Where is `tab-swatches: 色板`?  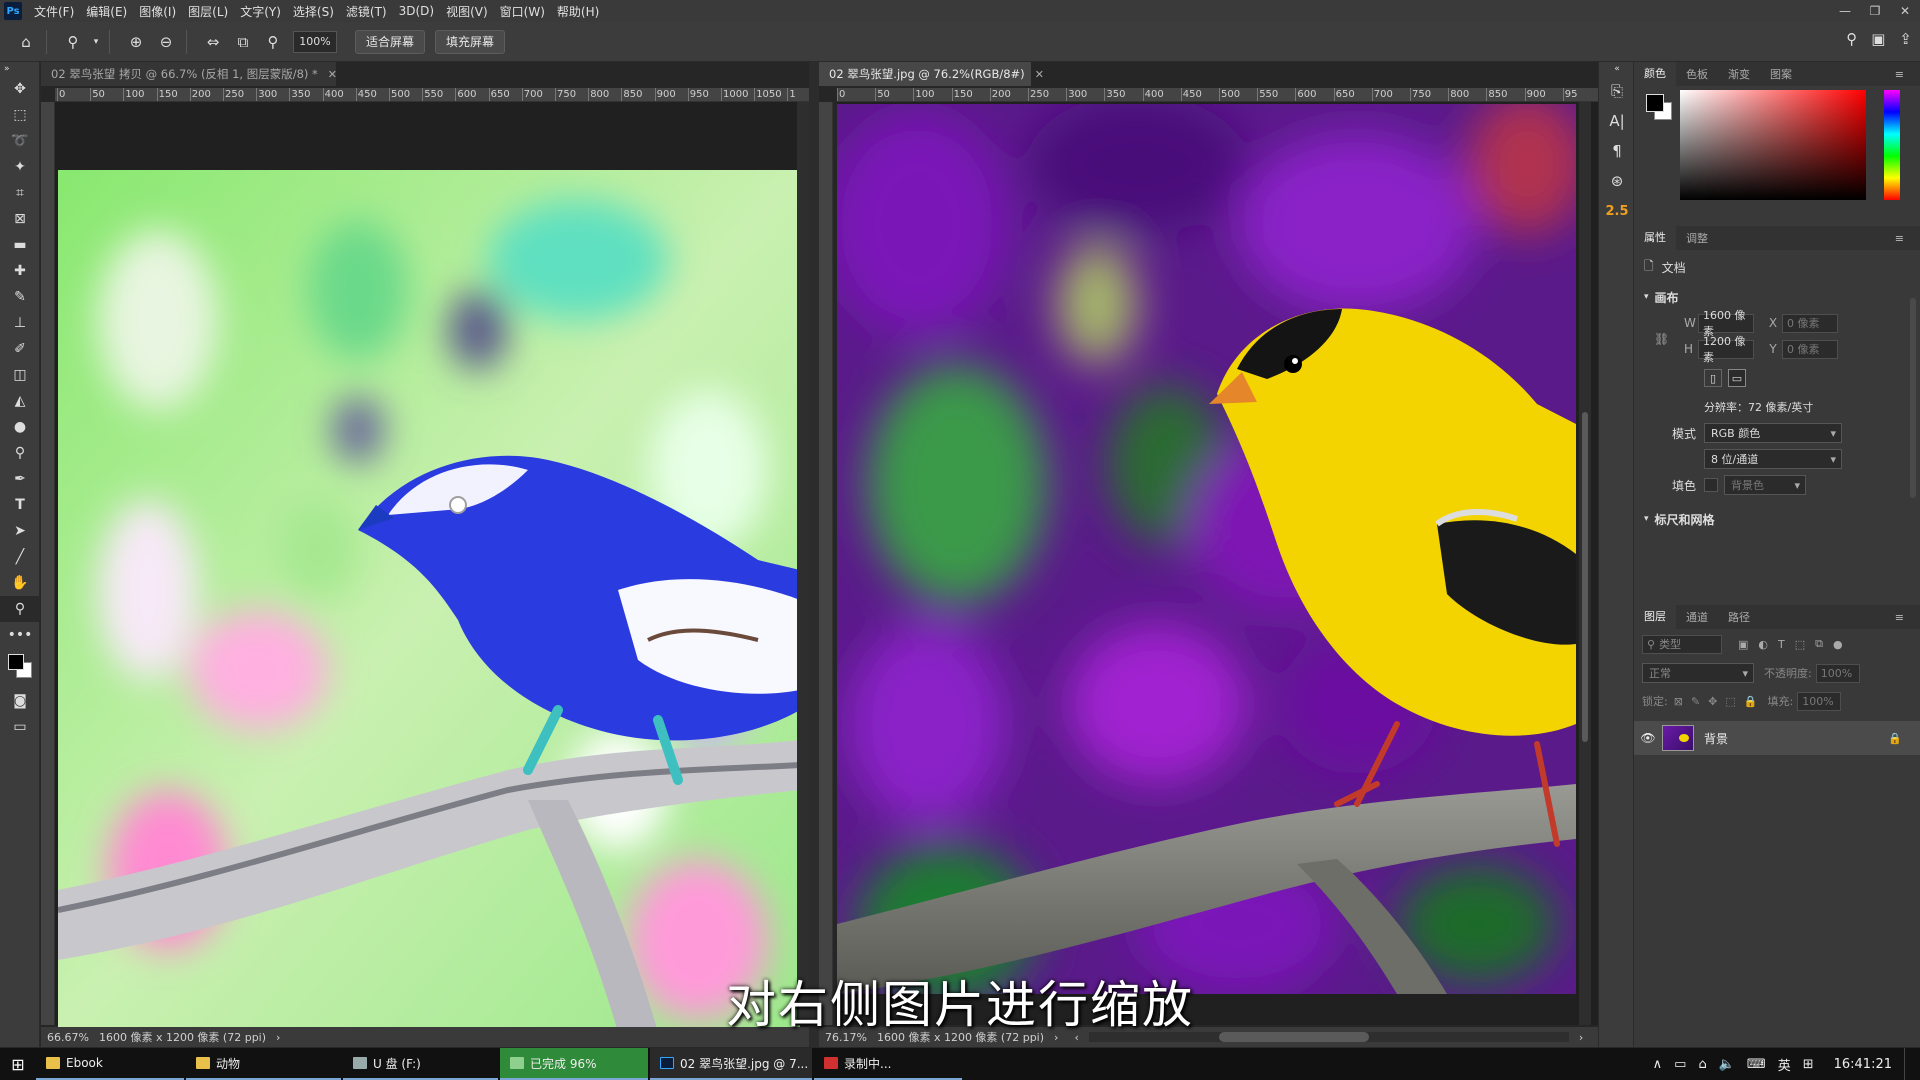 tab-swatches: 色板 is located at coordinates (1697, 74).